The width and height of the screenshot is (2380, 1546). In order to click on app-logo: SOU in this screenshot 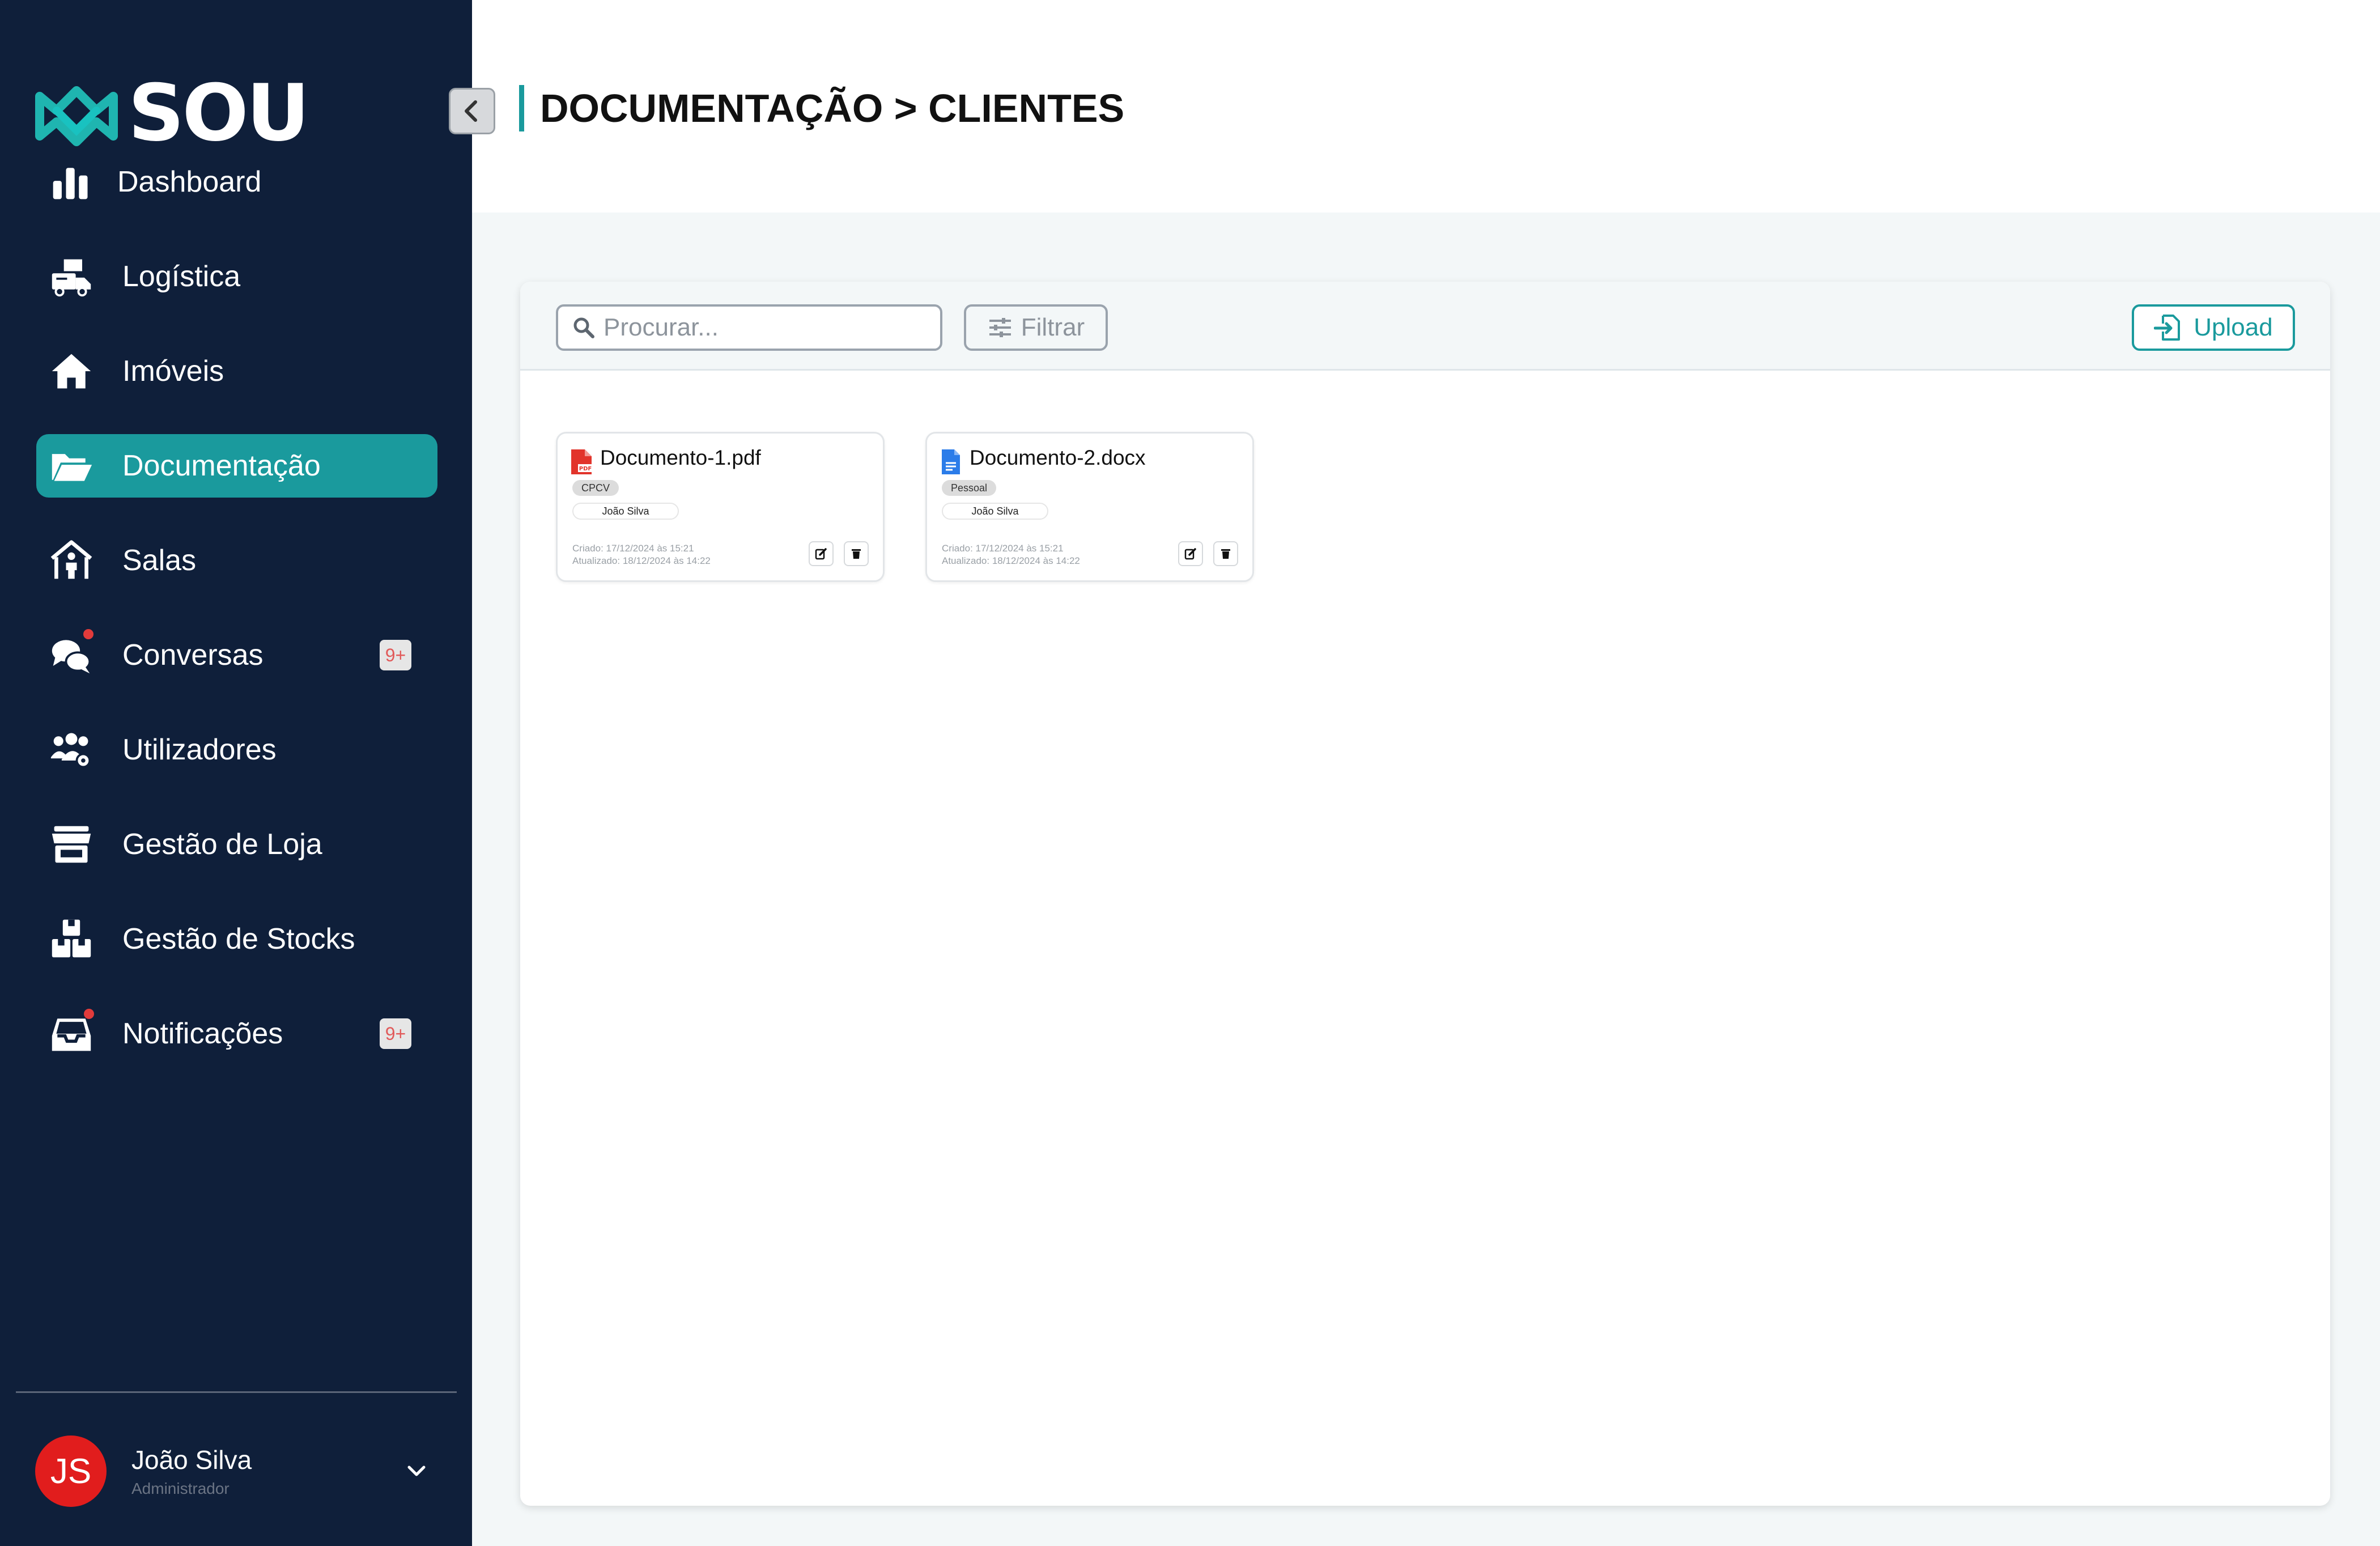, I will do `click(172, 113)`.